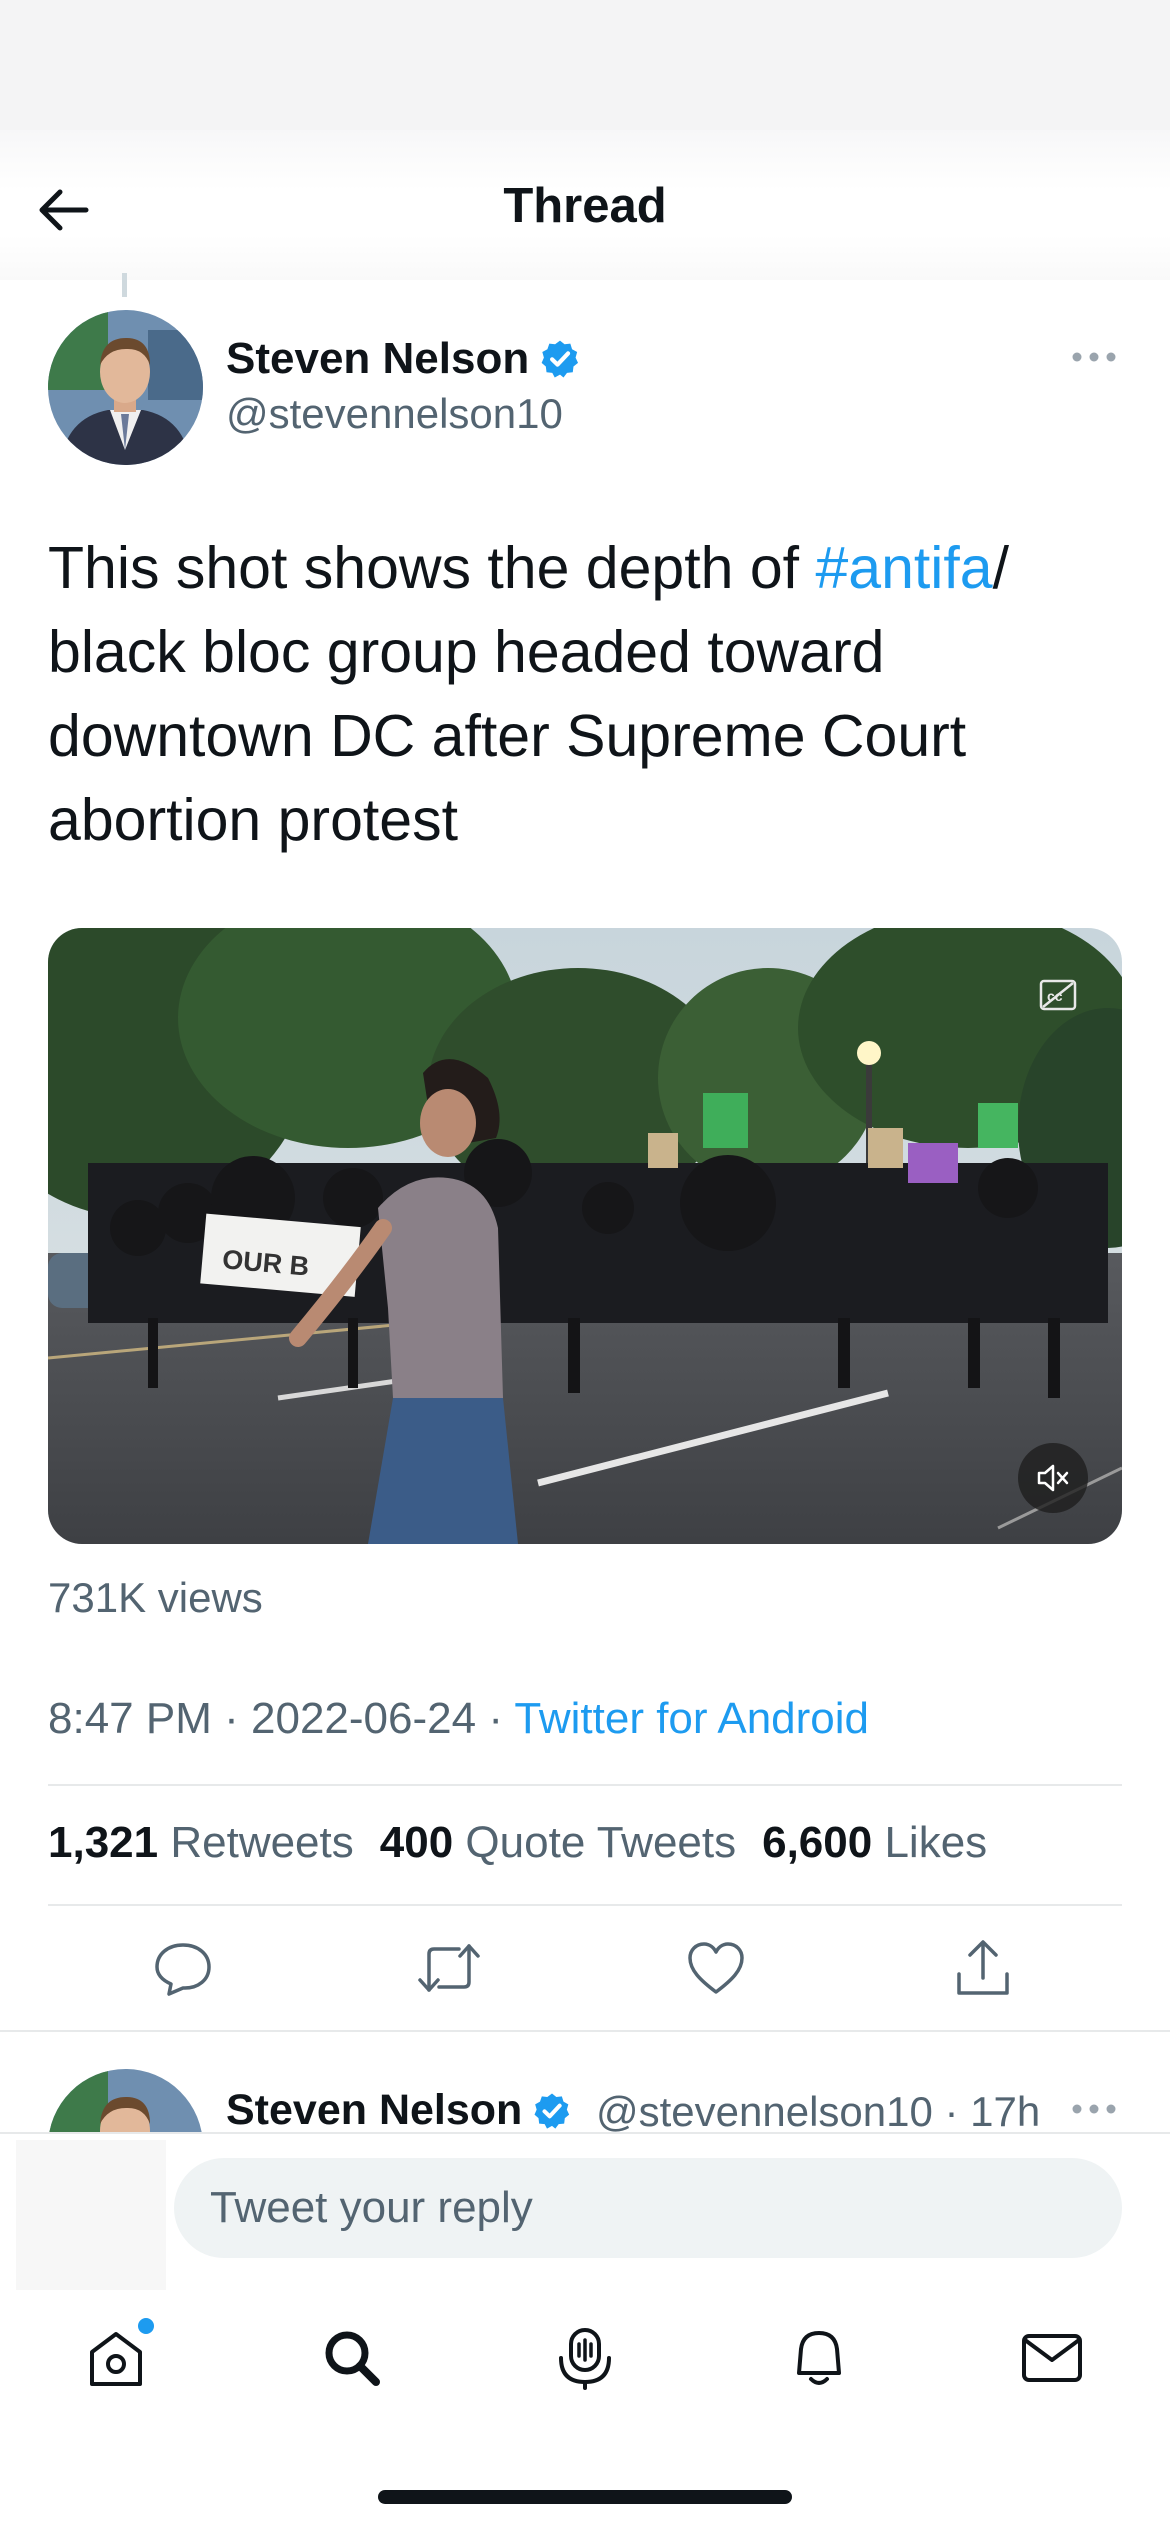 The height and width of the screenshot is (2532, 1170). I want to click on author-handle: @stevennelson10, so click(394, 414).